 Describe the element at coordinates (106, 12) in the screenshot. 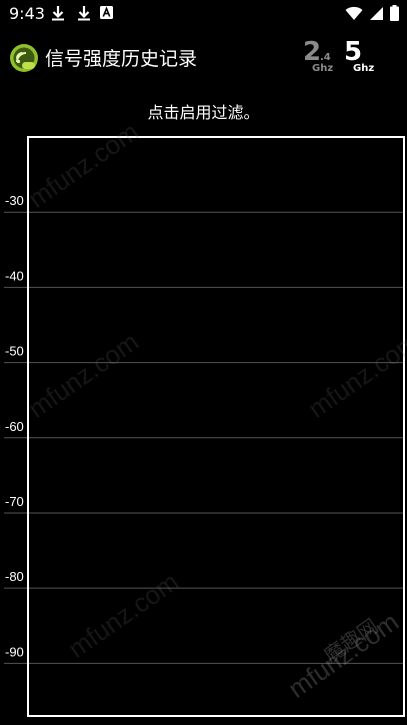

I see `a-app-icon` at that location.